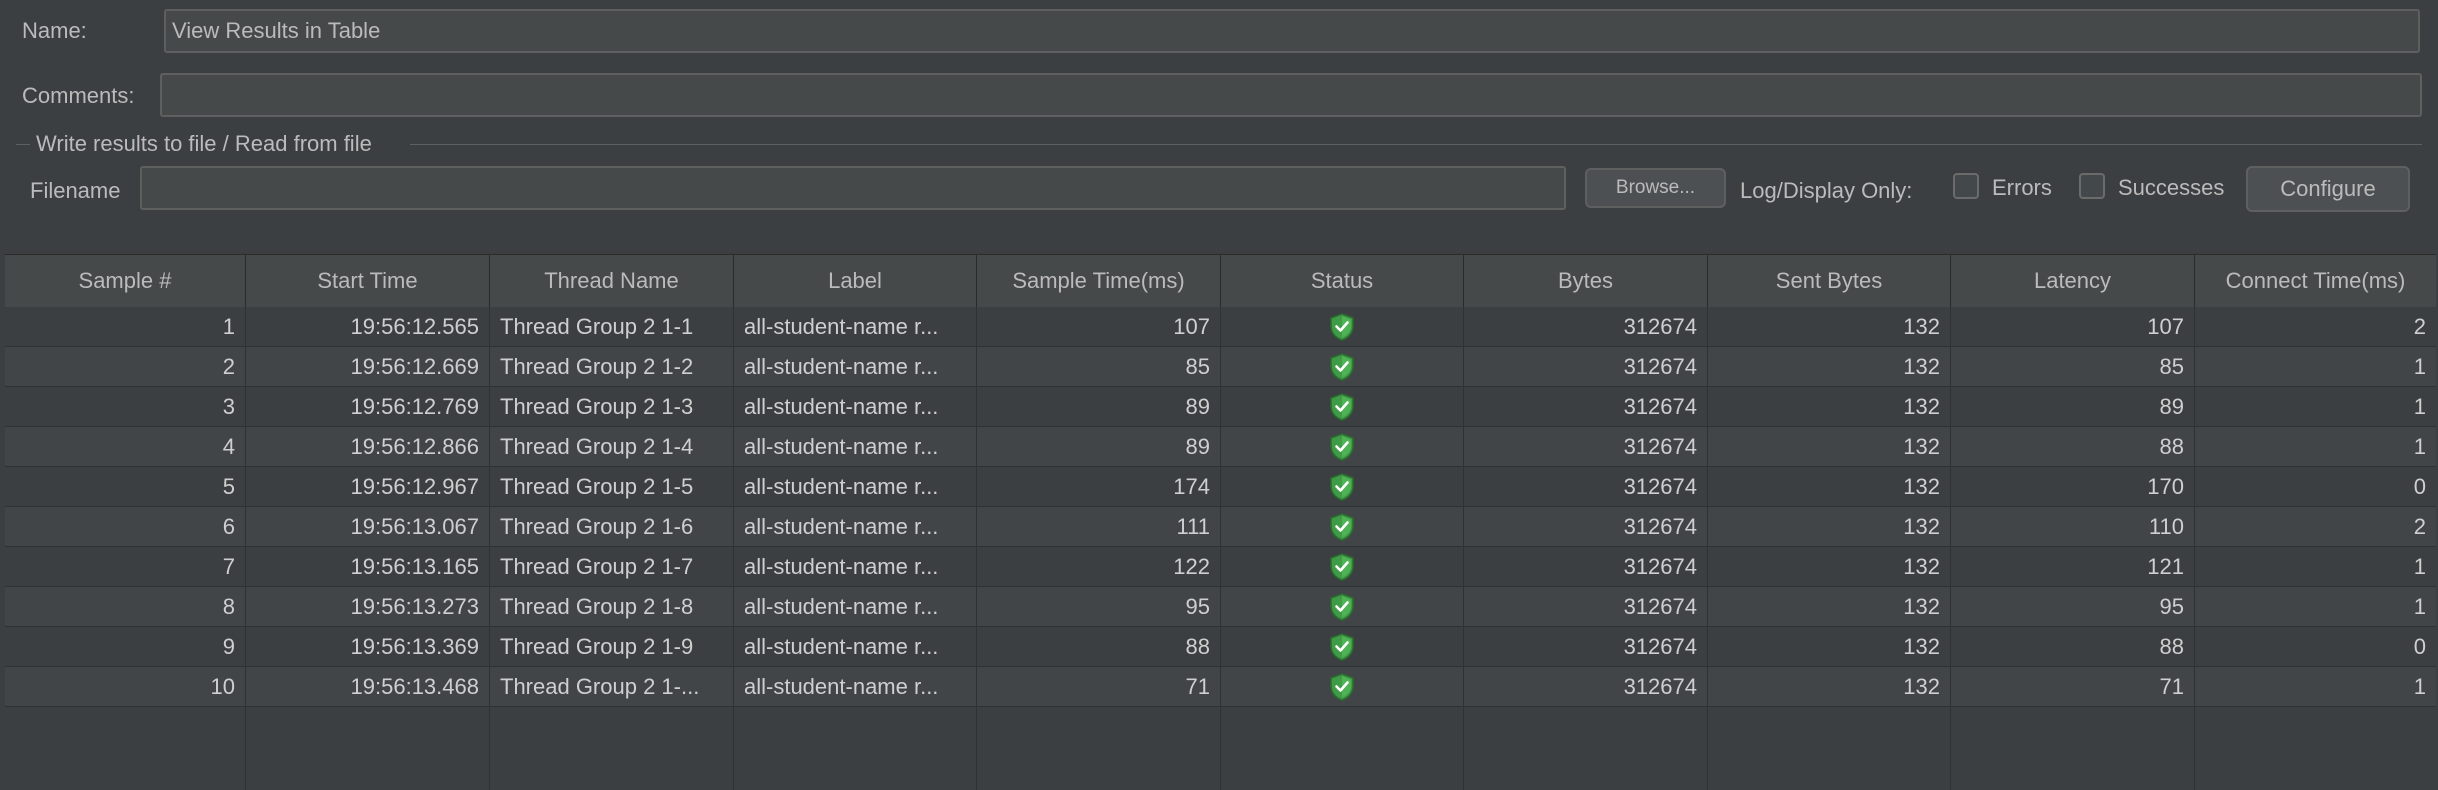 This screenshot has height=790, width=2438. I want to click on column-header-sample-time: Sample Time(ms), so click(1099, 281).